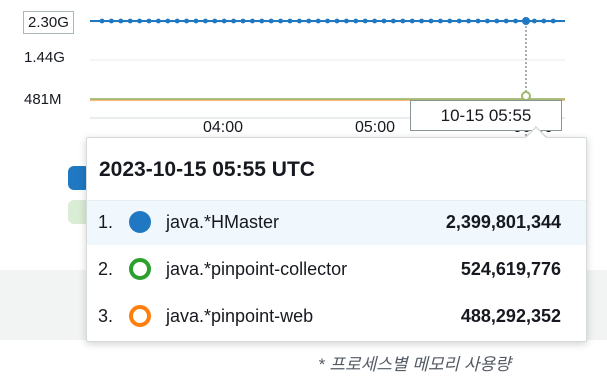 The height and width of the screenshot is (376, 607). Describe the element at coordinates (223, 127) in the screenshot. I see `x-tick-label: 04:00` at that location.